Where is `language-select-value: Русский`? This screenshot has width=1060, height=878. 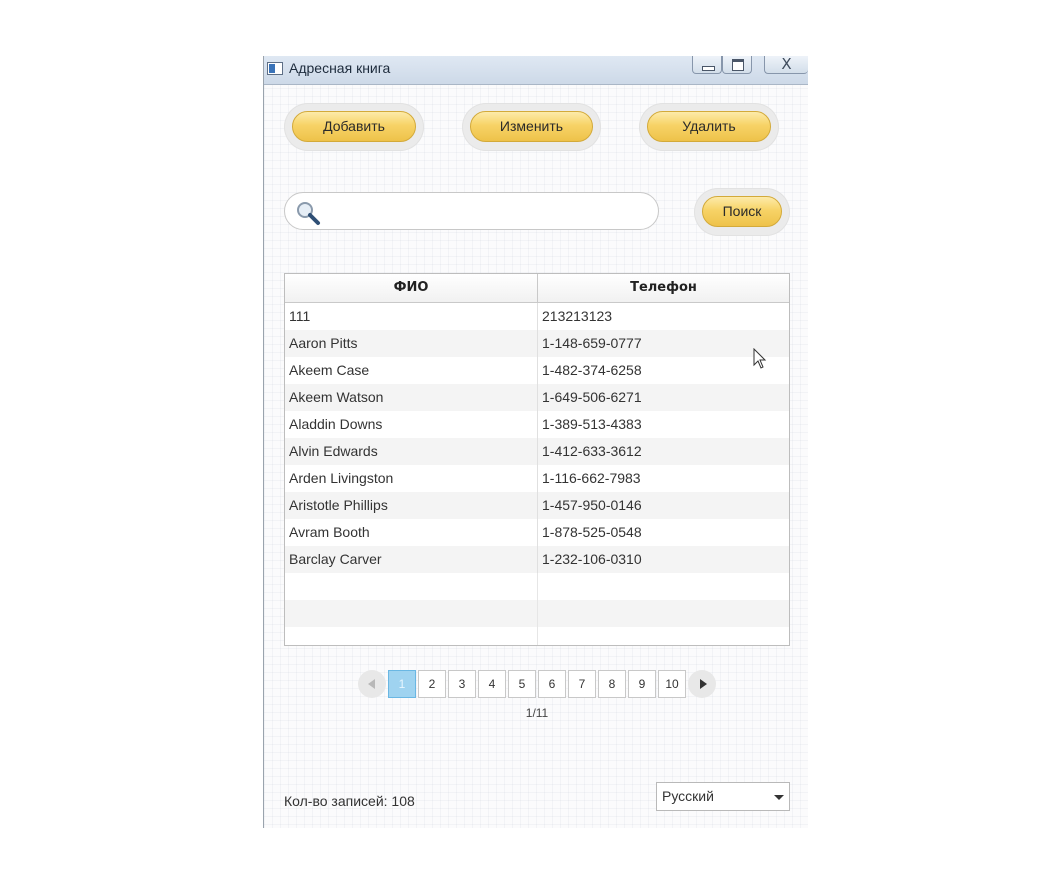
language-select-value: Русский is located at coordinates (688, 796).